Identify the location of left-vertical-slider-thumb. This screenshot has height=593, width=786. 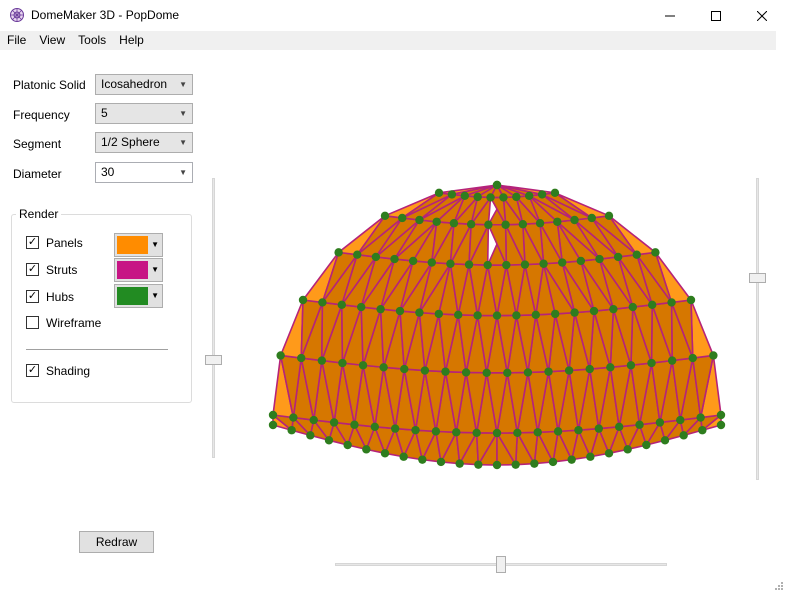
(213, 360).